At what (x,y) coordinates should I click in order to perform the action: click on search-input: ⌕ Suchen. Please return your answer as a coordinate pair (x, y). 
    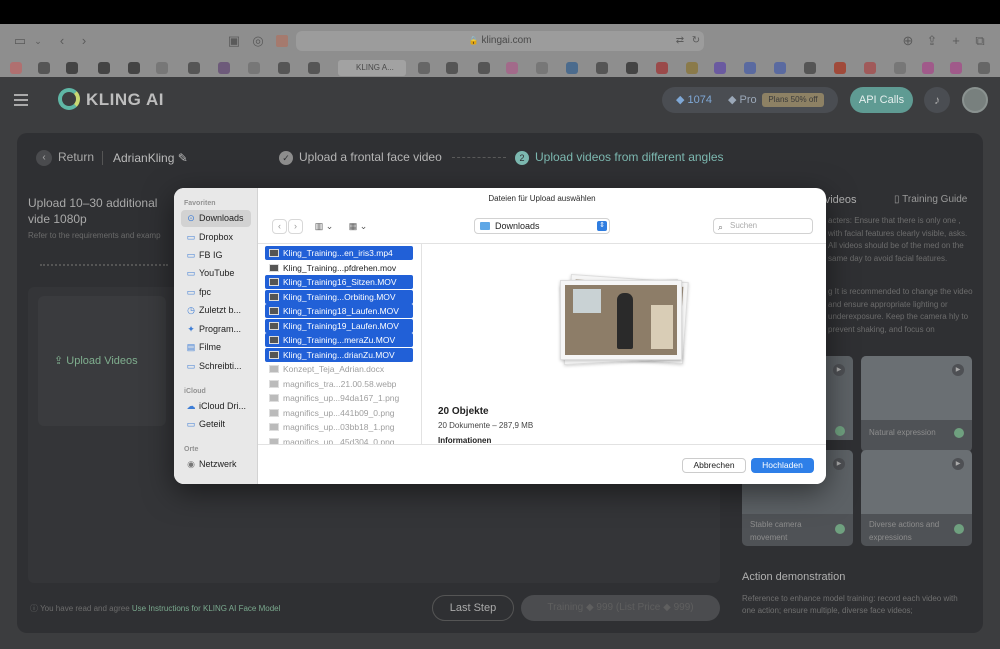
    Looking at the image, I should click on (763, 226).